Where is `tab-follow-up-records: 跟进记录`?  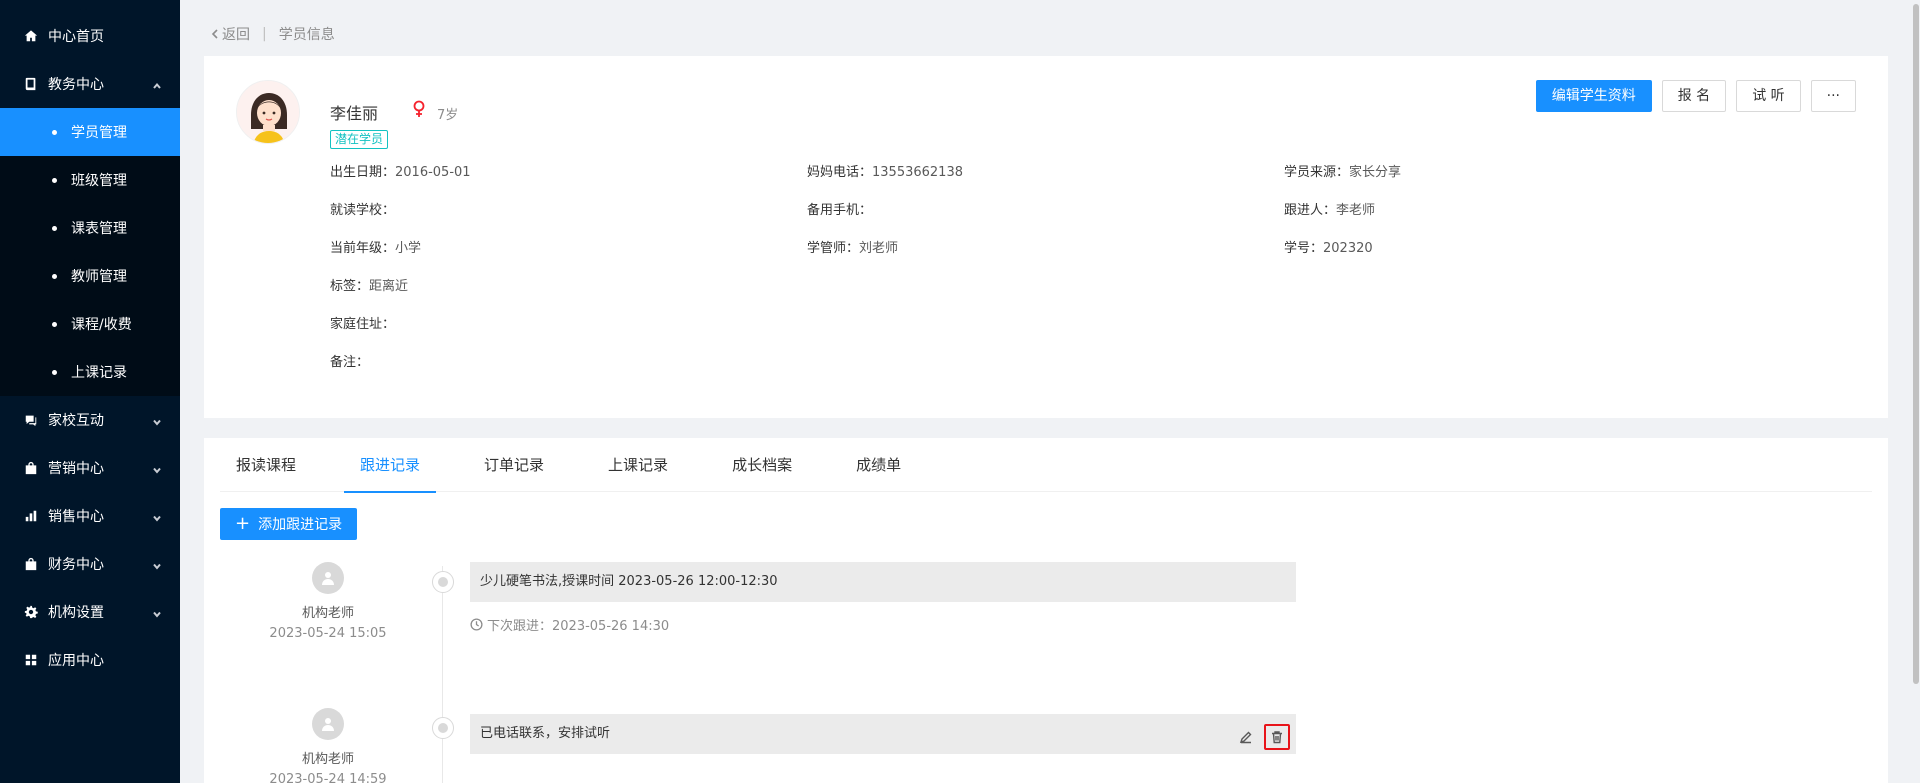
tab-follow-up-records: 跟进记录 is located at coordinates (390, 465).